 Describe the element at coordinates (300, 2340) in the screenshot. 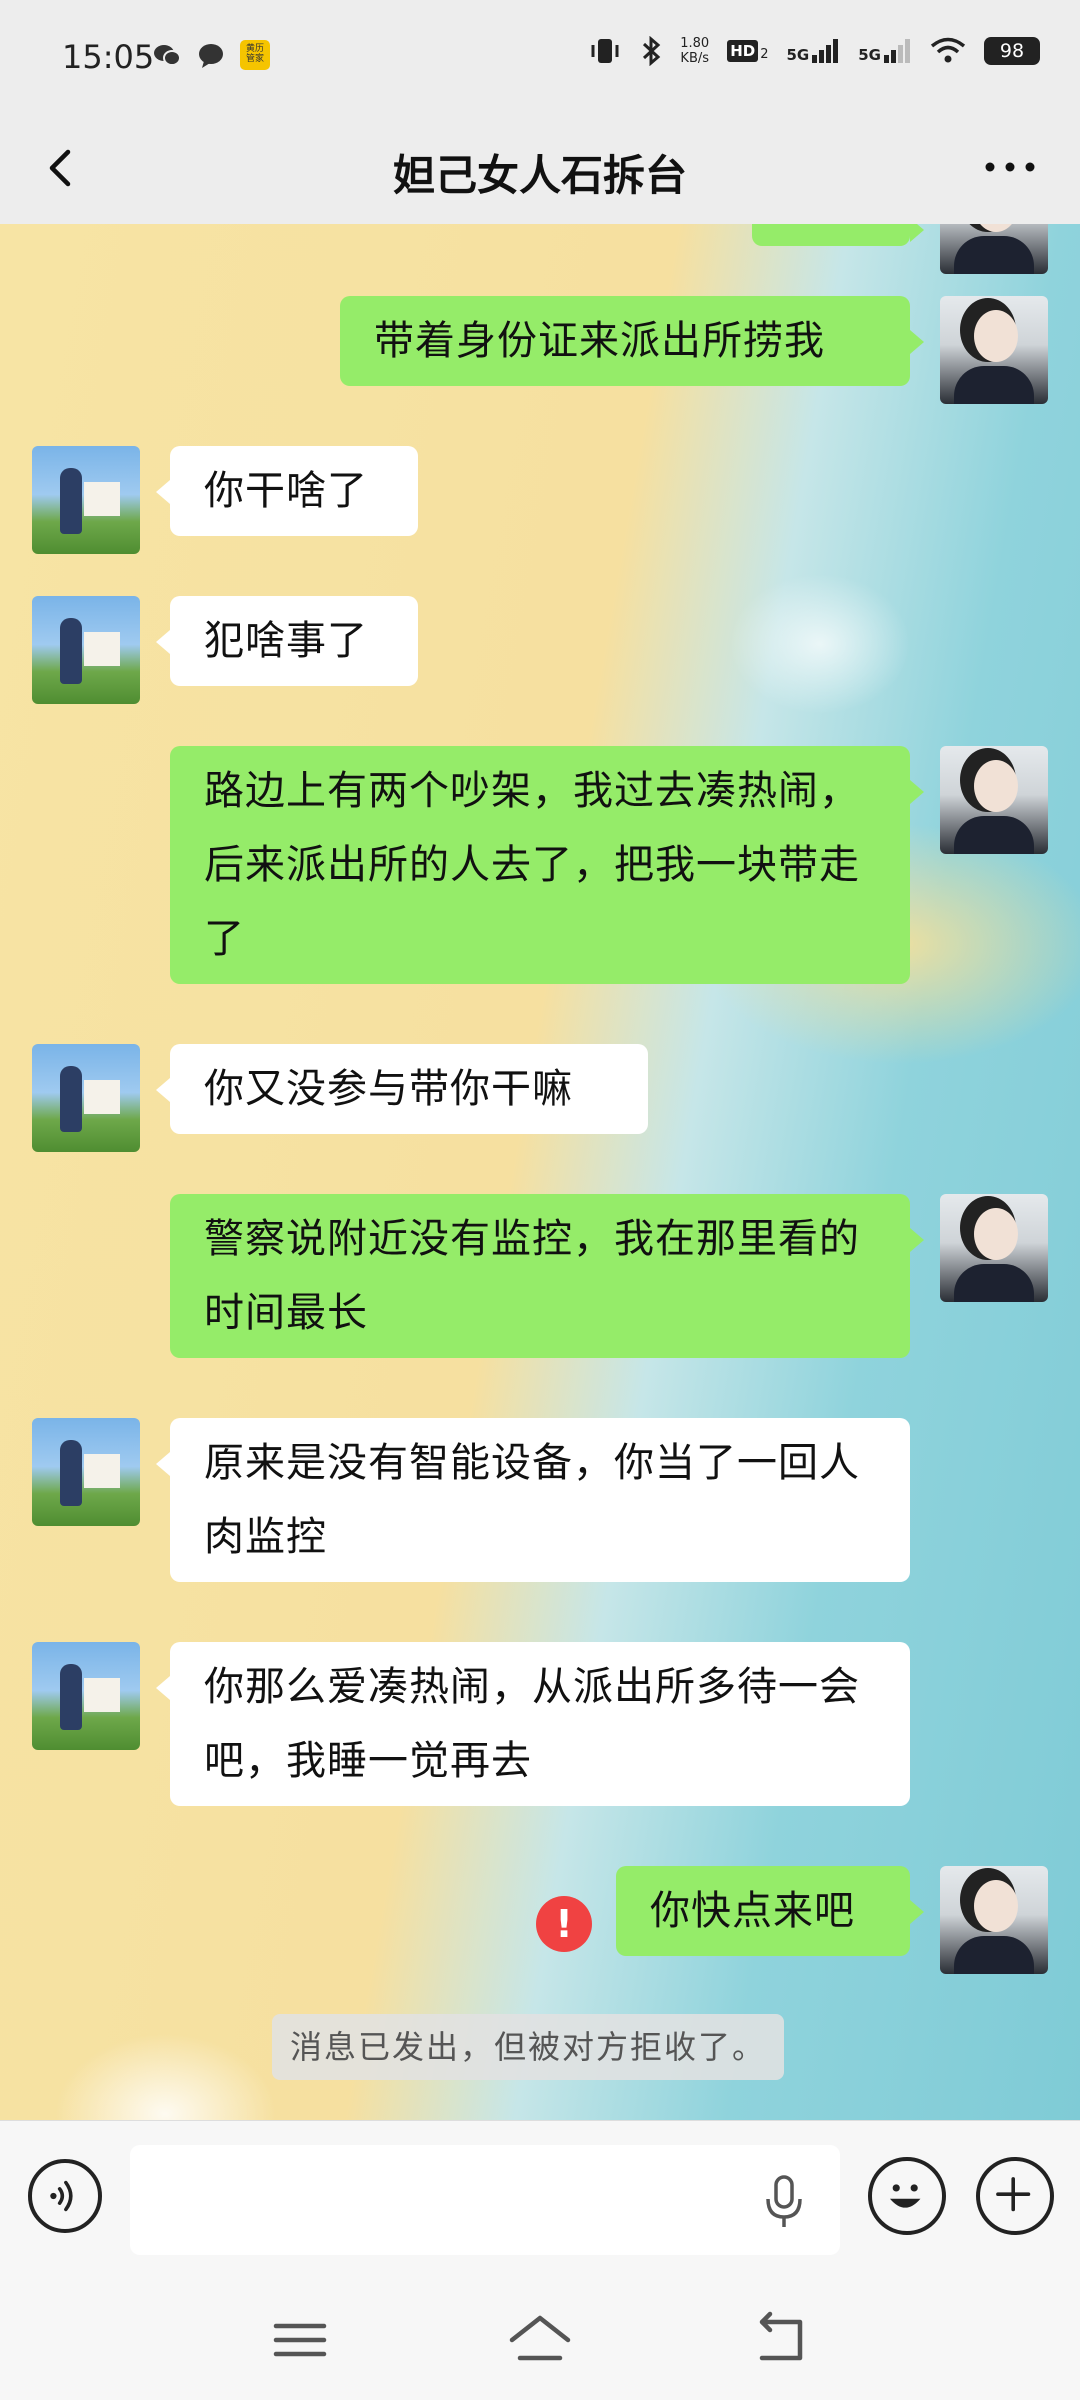

I see `menu-icon` at that location.